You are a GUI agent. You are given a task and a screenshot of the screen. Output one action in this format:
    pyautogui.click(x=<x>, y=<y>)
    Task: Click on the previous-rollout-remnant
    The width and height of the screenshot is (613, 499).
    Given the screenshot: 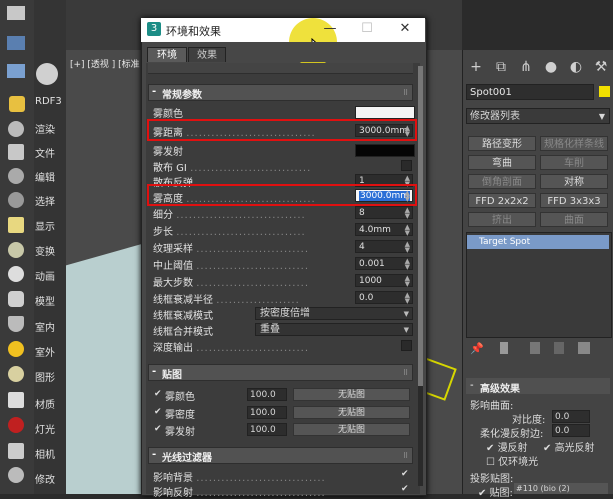 What is the action you would take?
    pyautogui.click(x=280, y=68)
    